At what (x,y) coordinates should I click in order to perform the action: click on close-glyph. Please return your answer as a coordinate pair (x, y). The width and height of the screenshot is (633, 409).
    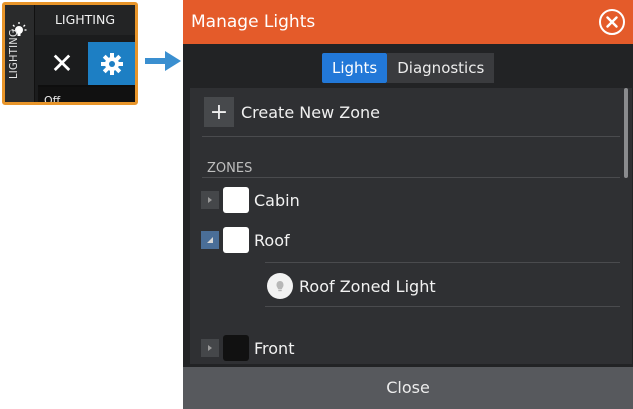
    Looking at the image, I should click on (612, 22).